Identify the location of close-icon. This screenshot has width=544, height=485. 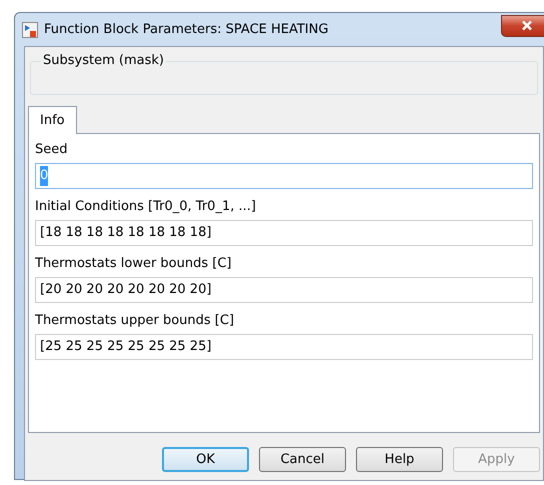
(527, 25).